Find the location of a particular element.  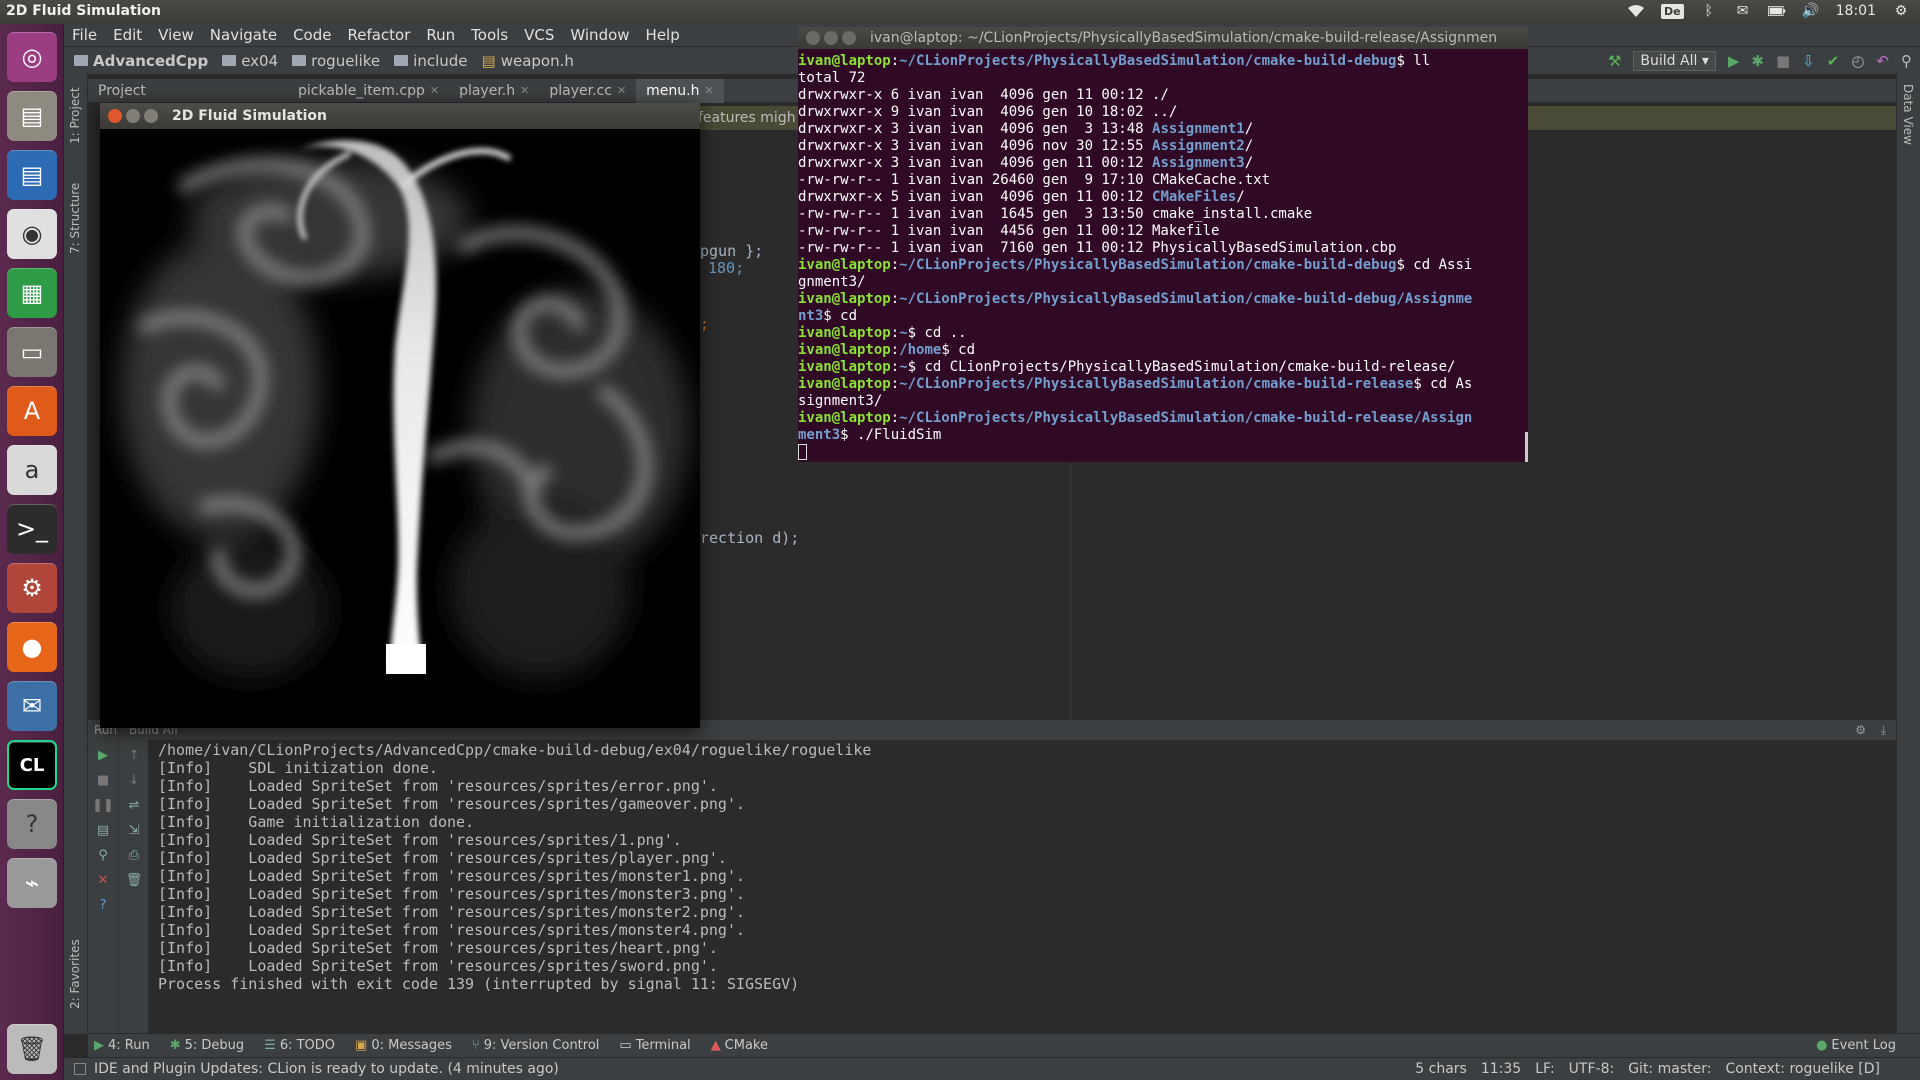

menu-edit: Edit is located at coordinates (127, 35).